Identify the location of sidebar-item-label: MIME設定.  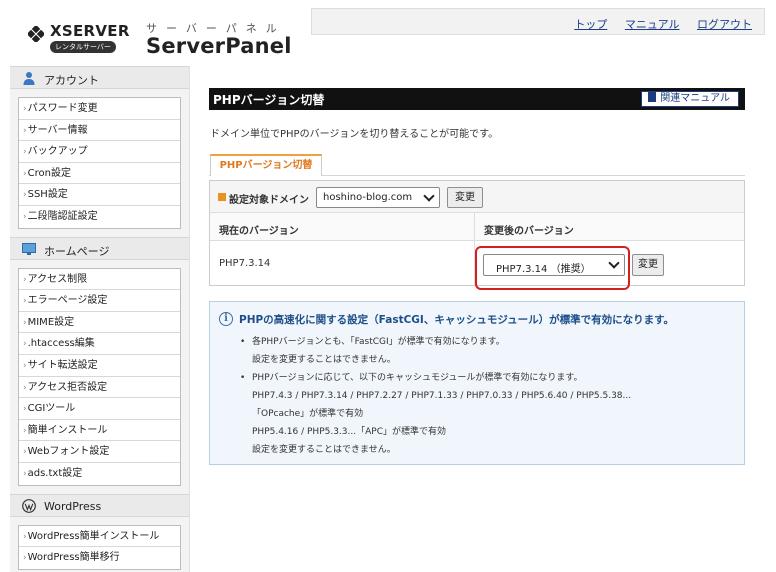
(51, 322).